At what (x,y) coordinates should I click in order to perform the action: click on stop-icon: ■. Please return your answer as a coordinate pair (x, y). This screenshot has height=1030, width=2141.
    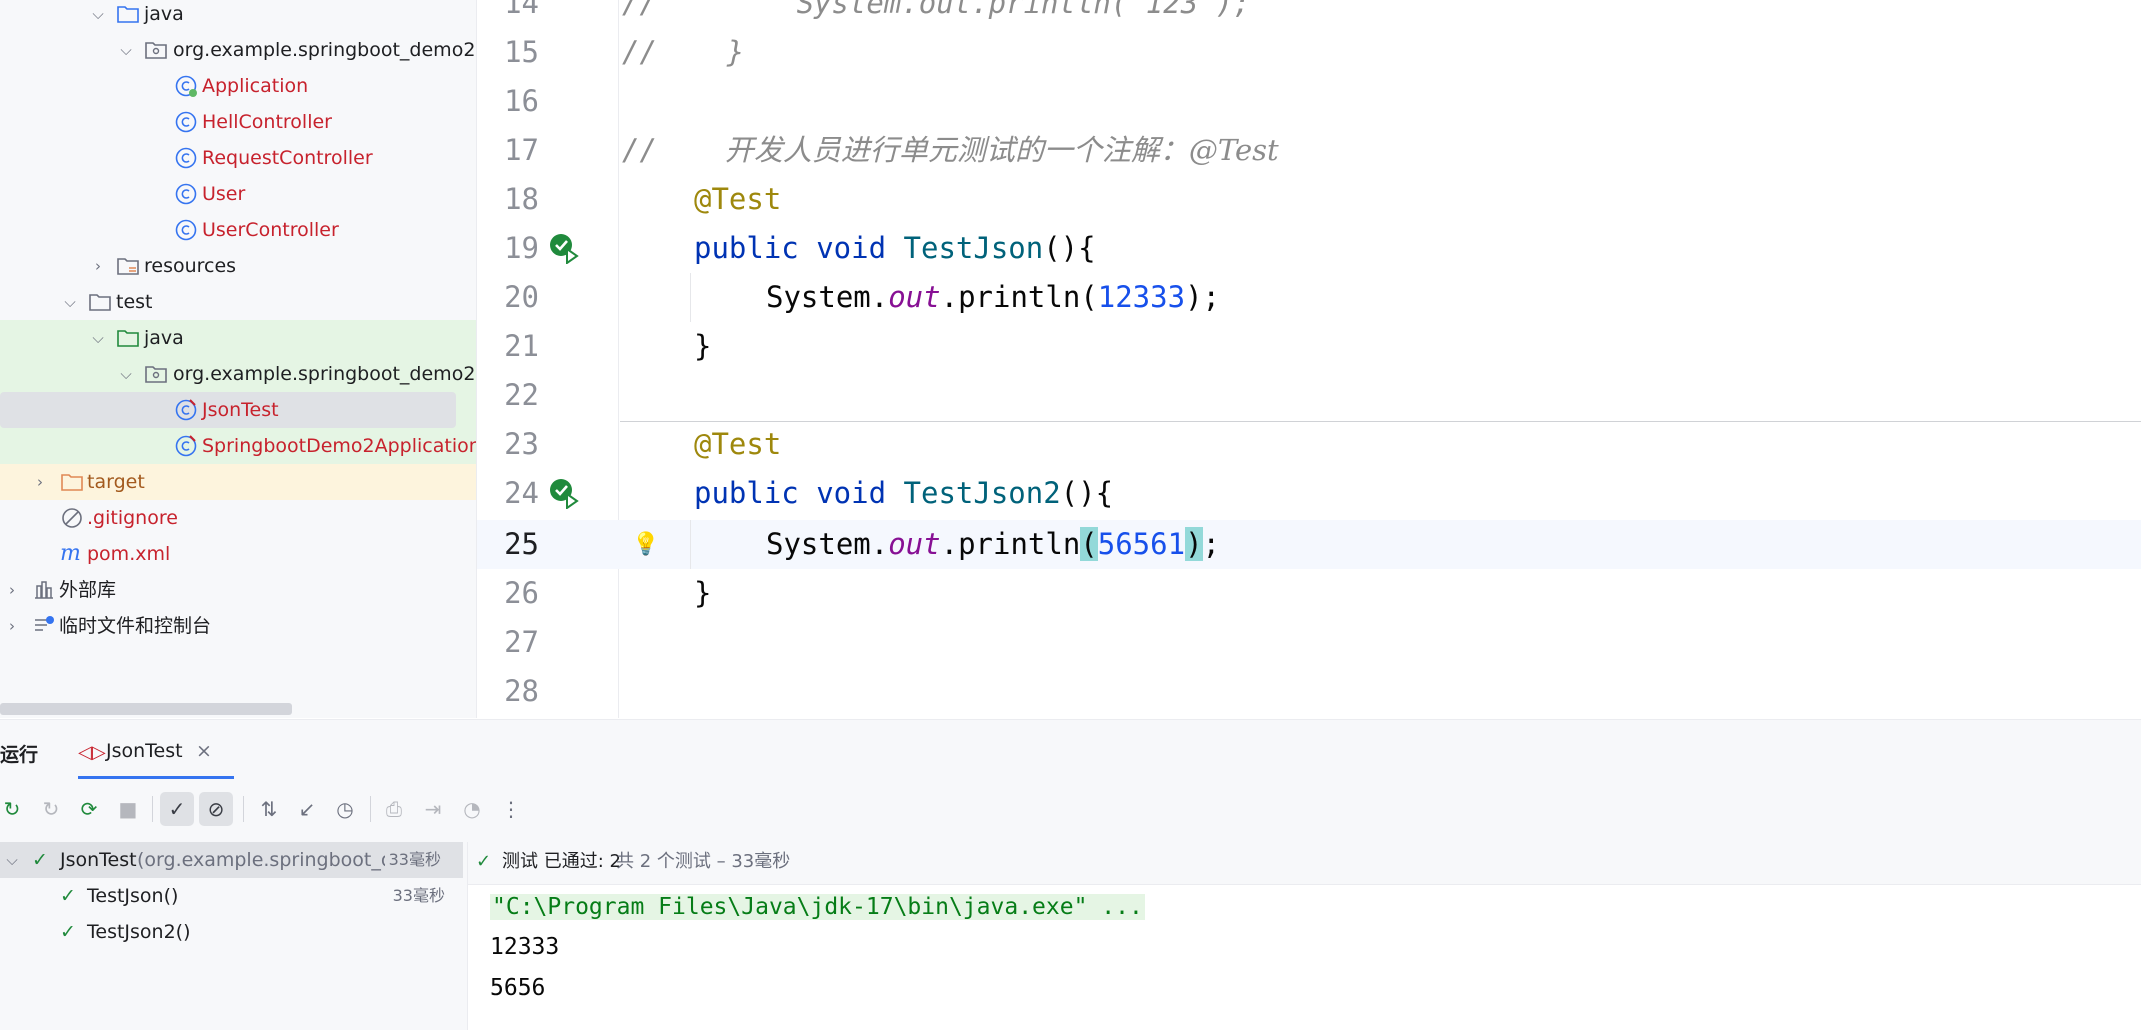
    Looking at the image, I should click on (128, 809).